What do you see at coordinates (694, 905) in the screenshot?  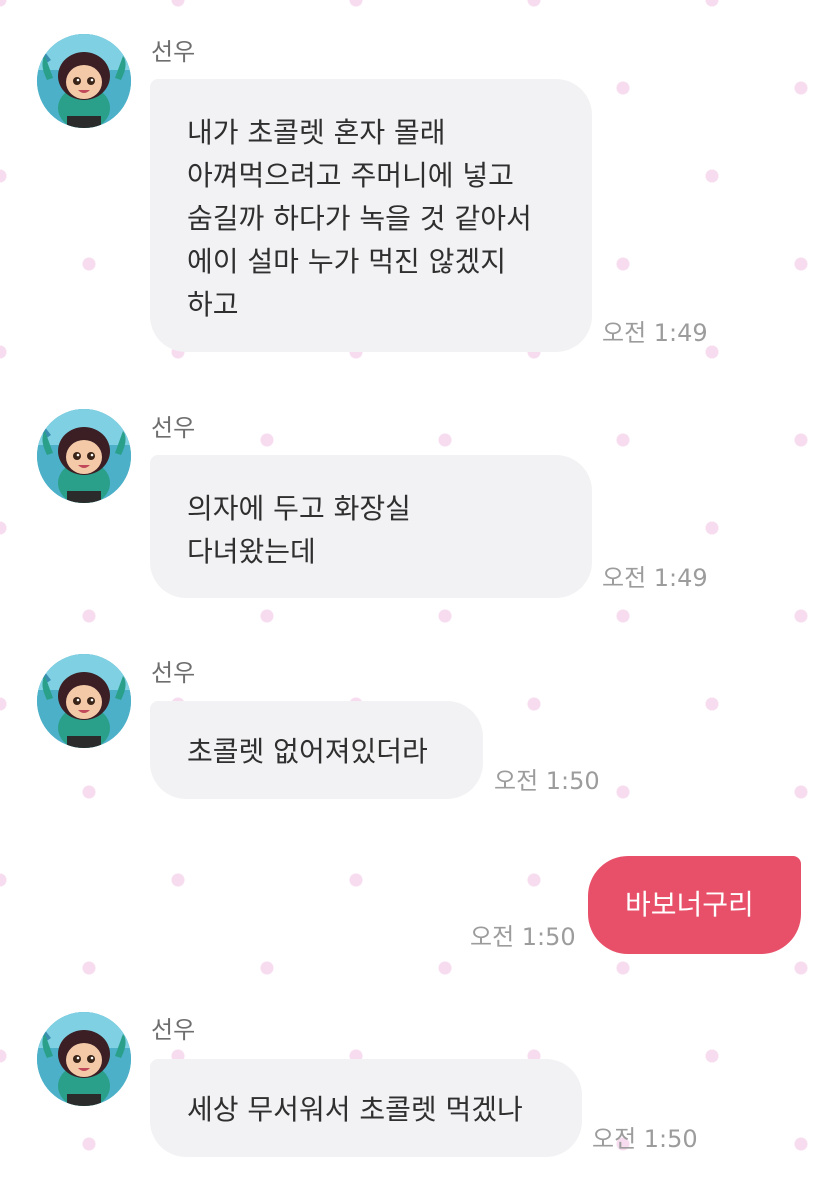 I see `message-bubble-outgoing: 바보너구리` at bounding box center [694, 905].